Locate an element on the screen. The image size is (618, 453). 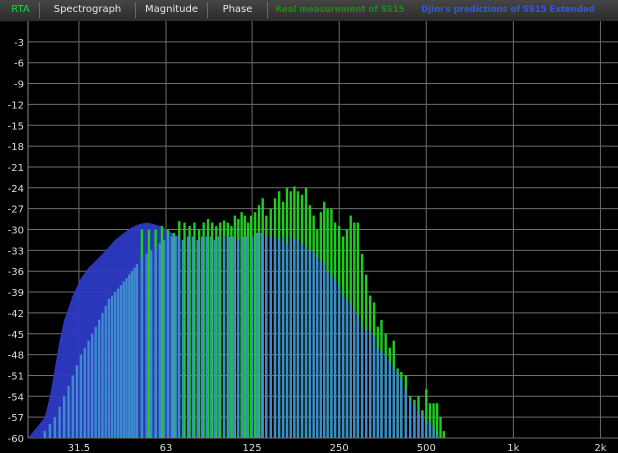
x-axis-labels: 31.5 63 125 250 500 1k 2k is located at coordinates (337, 448).